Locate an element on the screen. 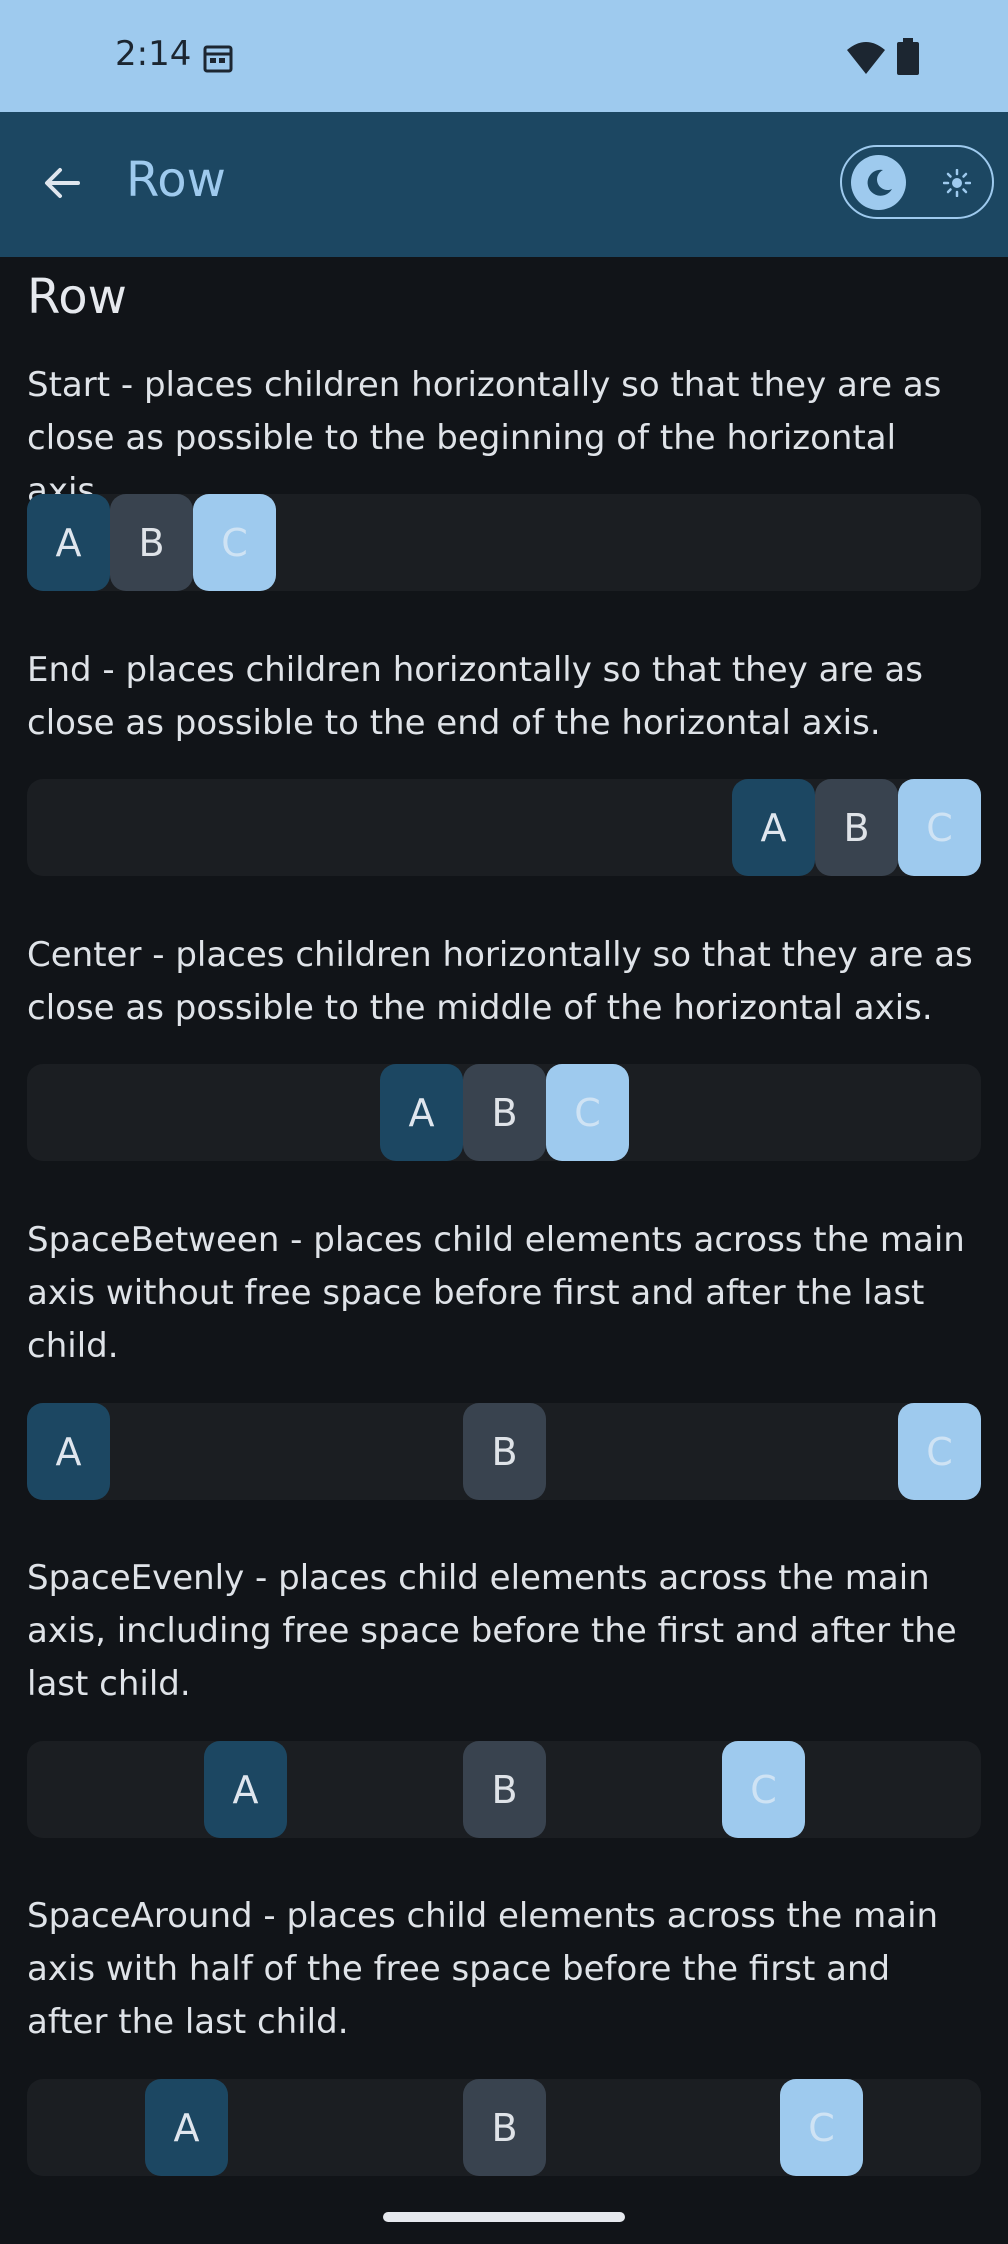 The image size is (1008, 2244). moon-icon is located at coordinates (879, 182).